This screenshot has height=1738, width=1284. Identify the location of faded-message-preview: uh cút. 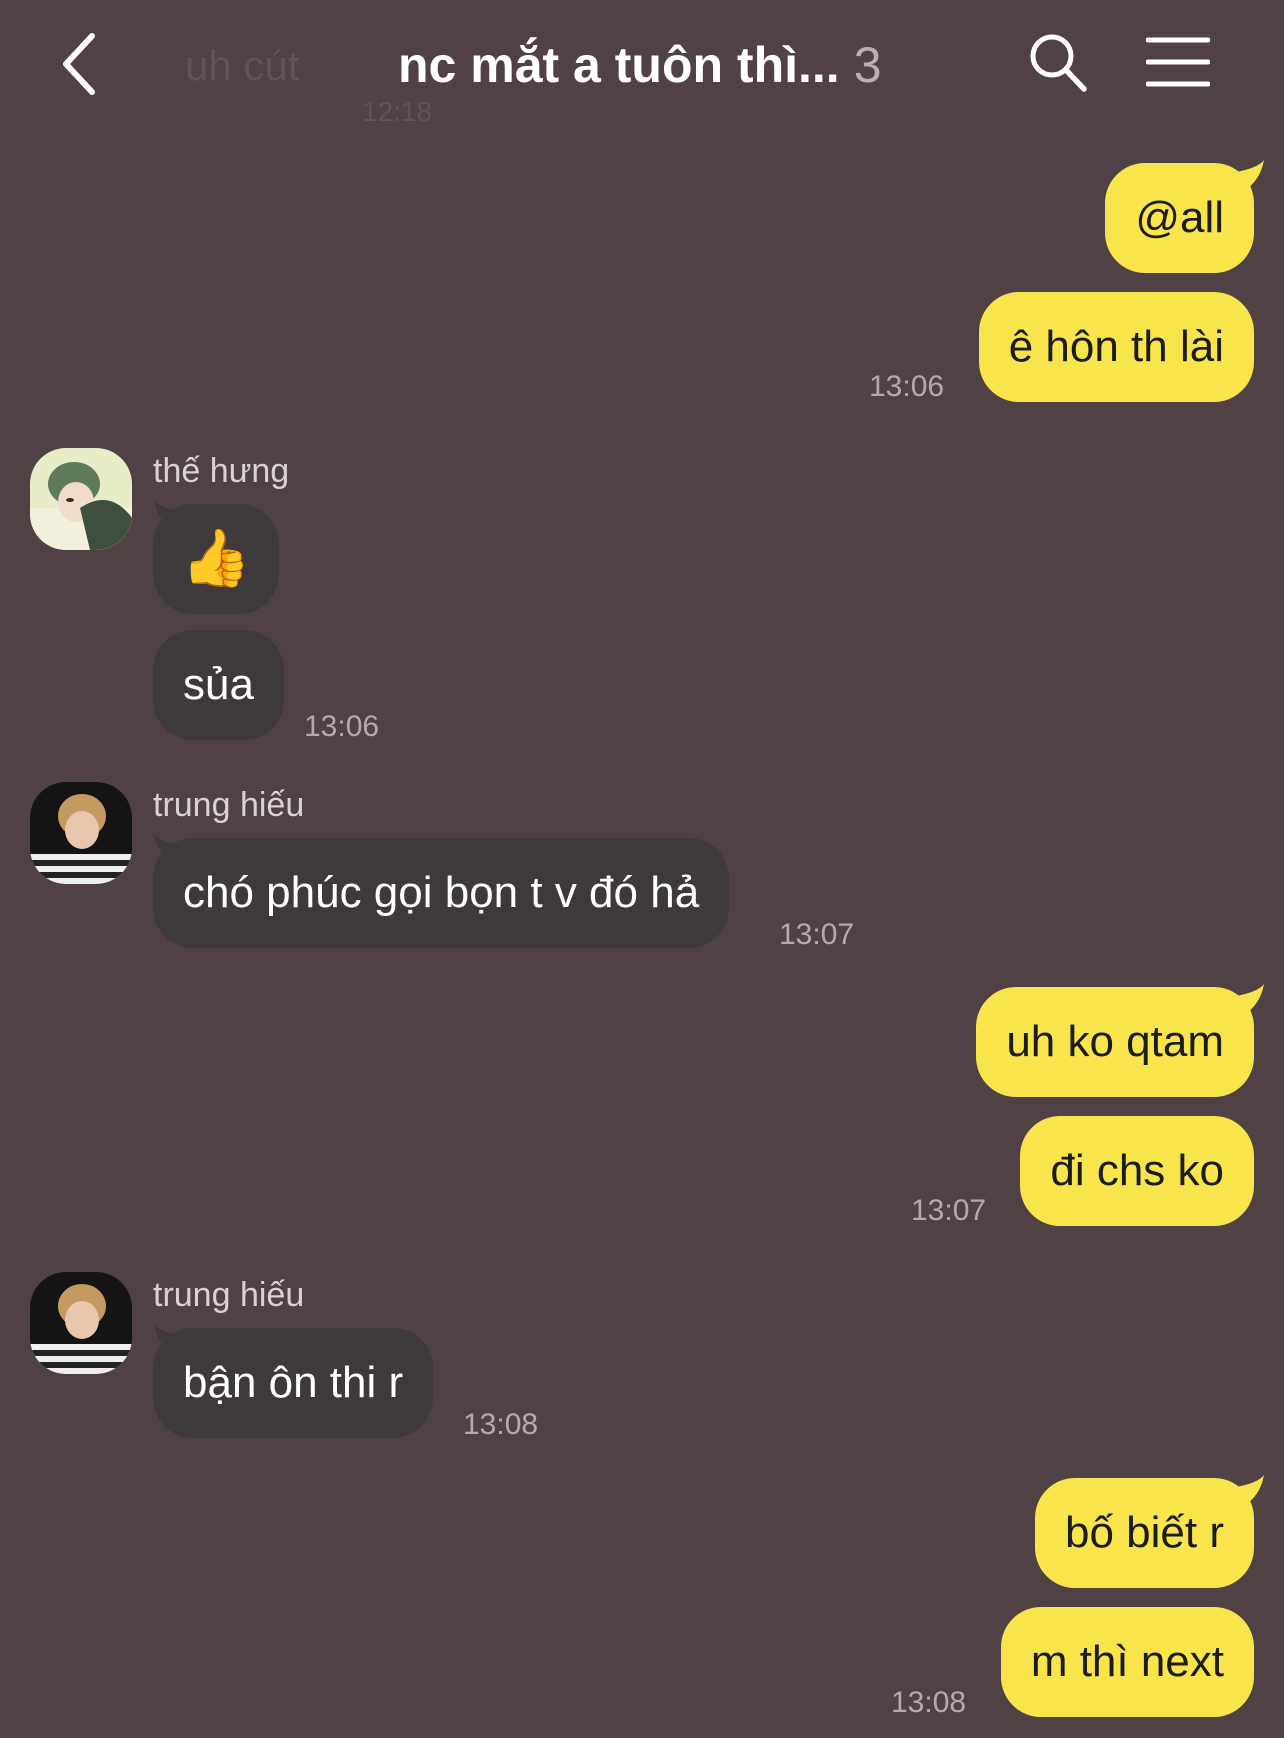
(242, 65).